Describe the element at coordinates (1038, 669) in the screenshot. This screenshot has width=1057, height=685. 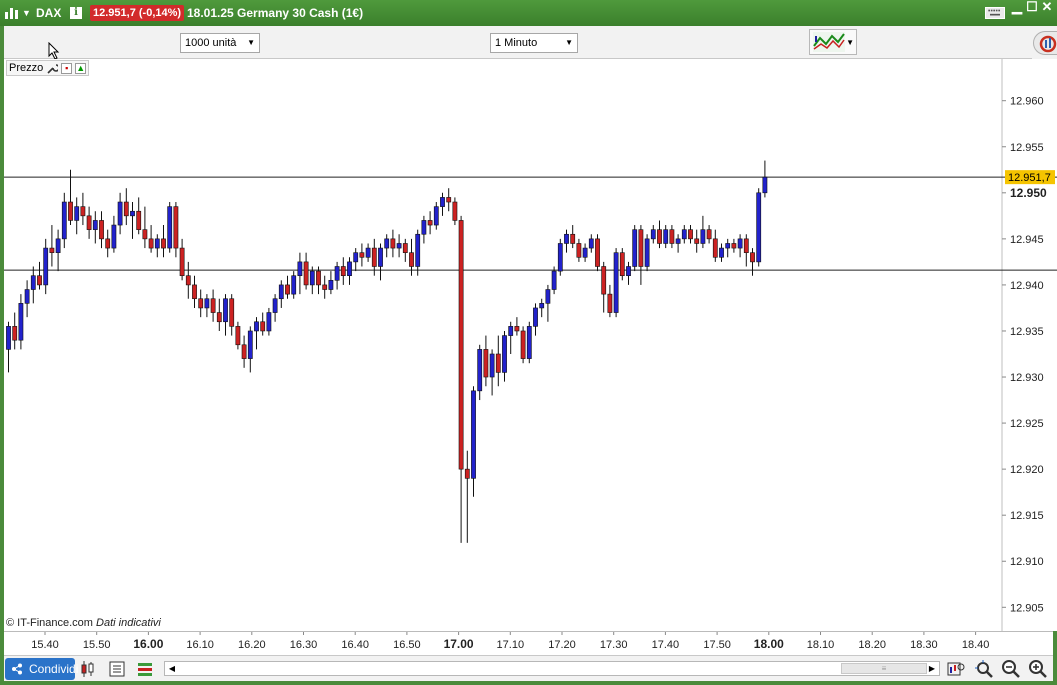
I see `zoom-in-icon` at that location.